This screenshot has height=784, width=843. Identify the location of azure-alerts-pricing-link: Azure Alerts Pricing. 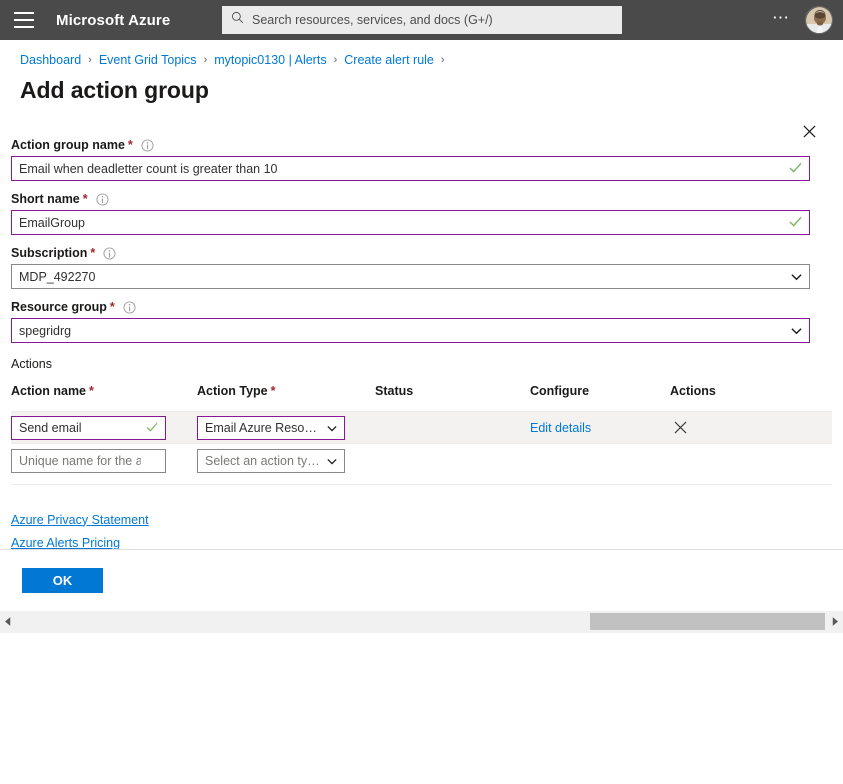
(65, 543).